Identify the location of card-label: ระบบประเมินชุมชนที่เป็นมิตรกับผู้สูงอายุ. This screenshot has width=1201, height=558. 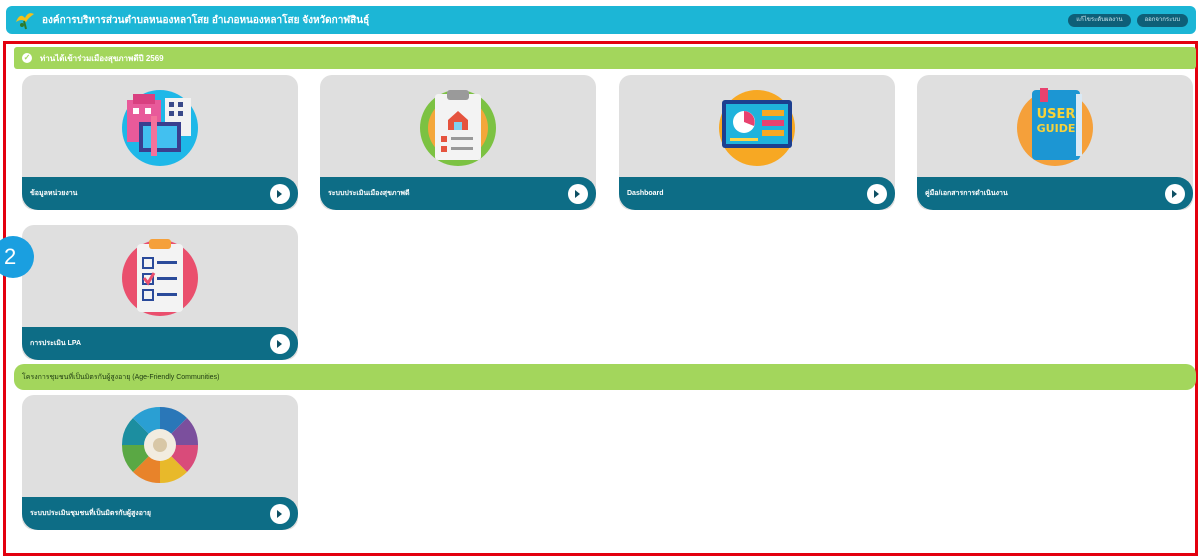
(90, 513).